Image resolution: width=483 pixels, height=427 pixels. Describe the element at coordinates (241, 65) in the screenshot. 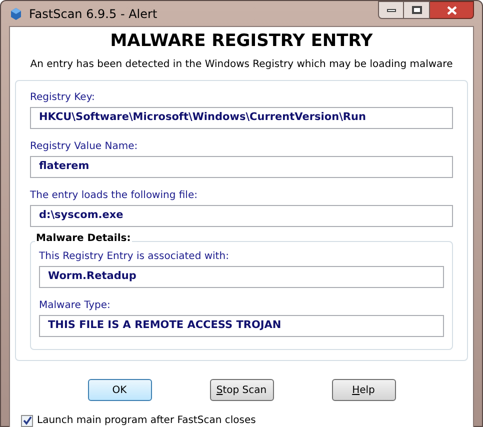

I see `alert-description: An entry has been detected in the Windows Registry which may be loading malware` at that location.